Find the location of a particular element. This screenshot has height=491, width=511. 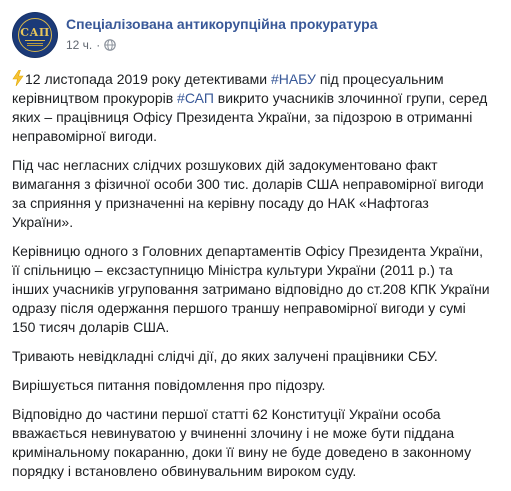

paragraph-1-text-a: 12 листопада 2019 року детективами is located at coordinates (148, 79).